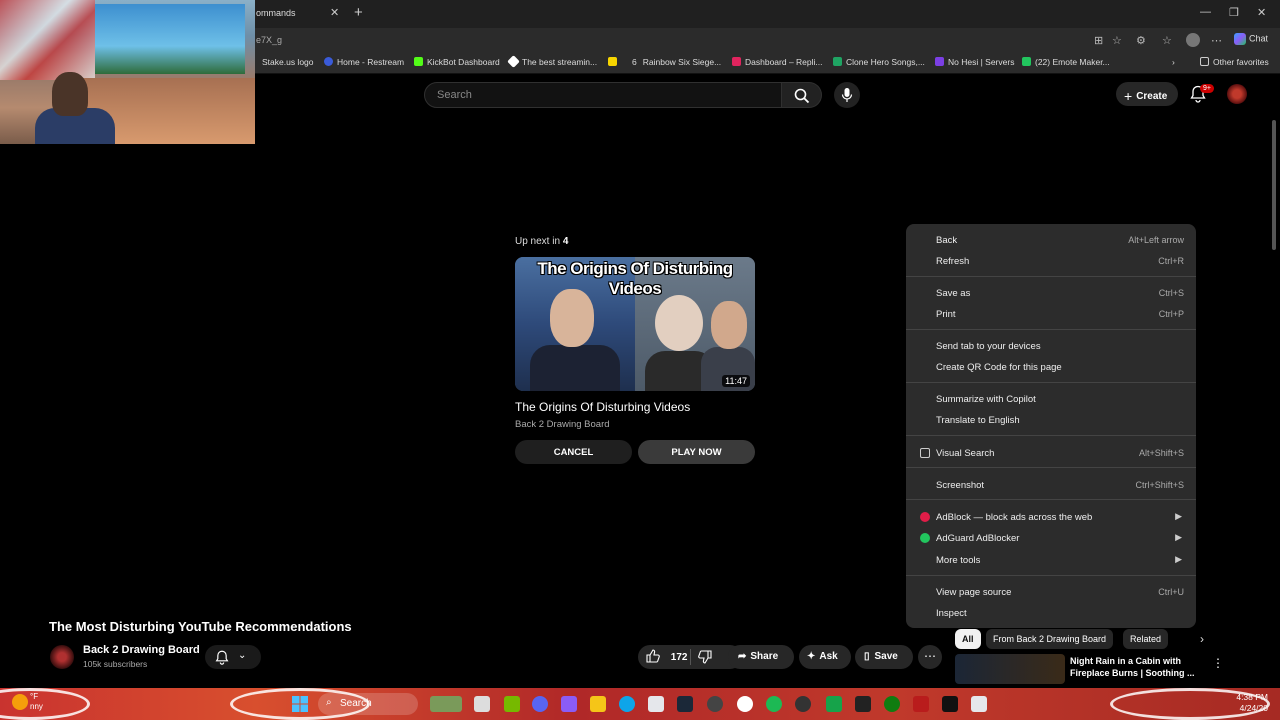  Describe the element at coordinates (603, 95) in the screenshot. I see `search-input: Search` at that location.